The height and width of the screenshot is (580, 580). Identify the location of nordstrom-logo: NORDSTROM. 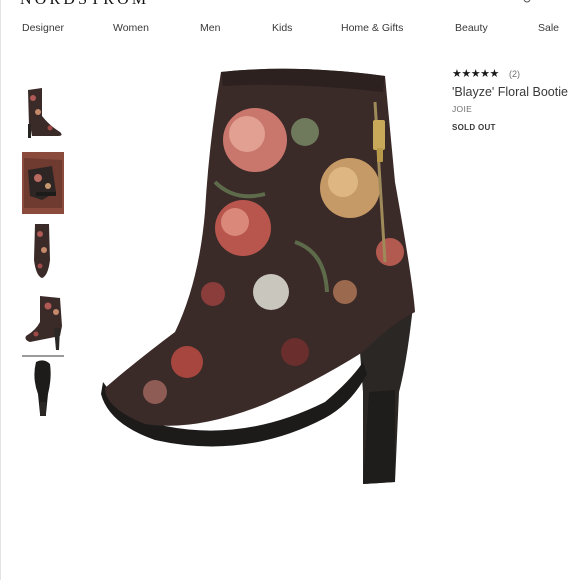
(84, 4).